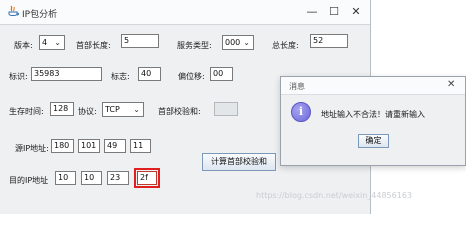 The width and height of the screenshot is (466, 240). Describe the element at coordinates (312, 12) in the screenshot. I see `minimize-button: —` at that location.